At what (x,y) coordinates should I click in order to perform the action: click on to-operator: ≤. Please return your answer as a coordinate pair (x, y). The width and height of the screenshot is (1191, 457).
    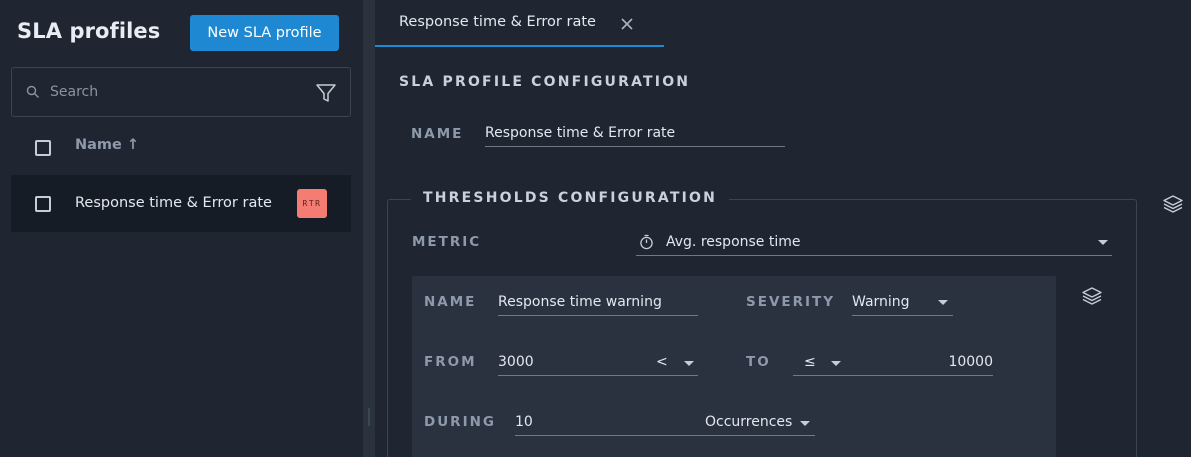
    Looking at the image, I should click on (810, 362).